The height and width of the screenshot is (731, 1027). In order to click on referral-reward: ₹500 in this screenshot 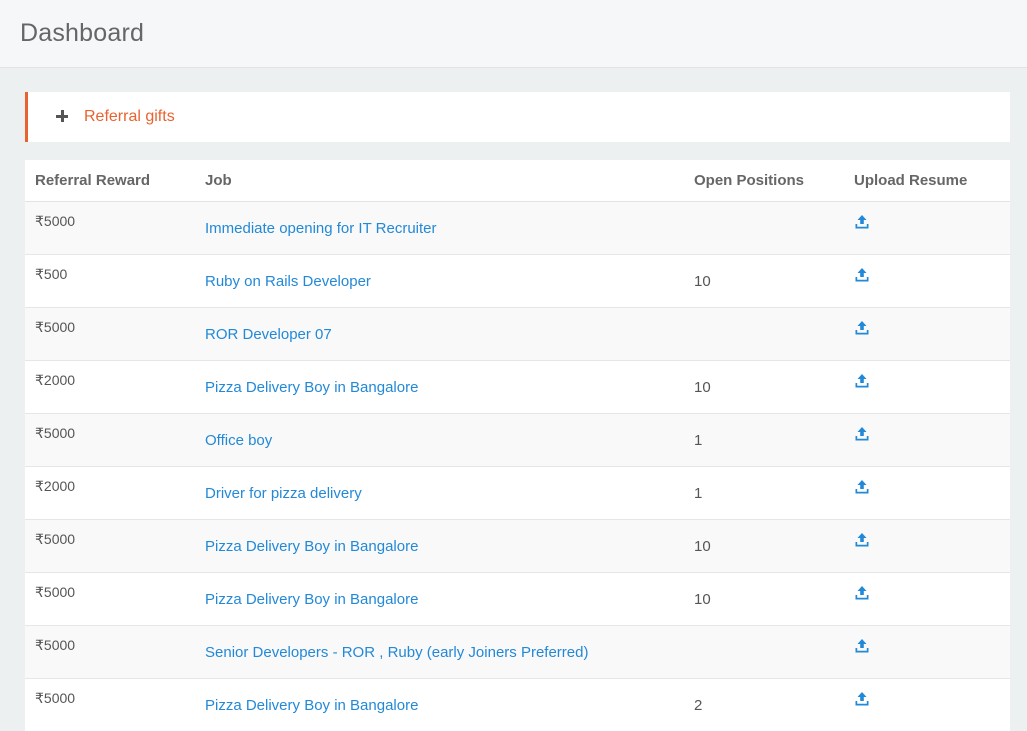, I will do `click(110, 281)`.